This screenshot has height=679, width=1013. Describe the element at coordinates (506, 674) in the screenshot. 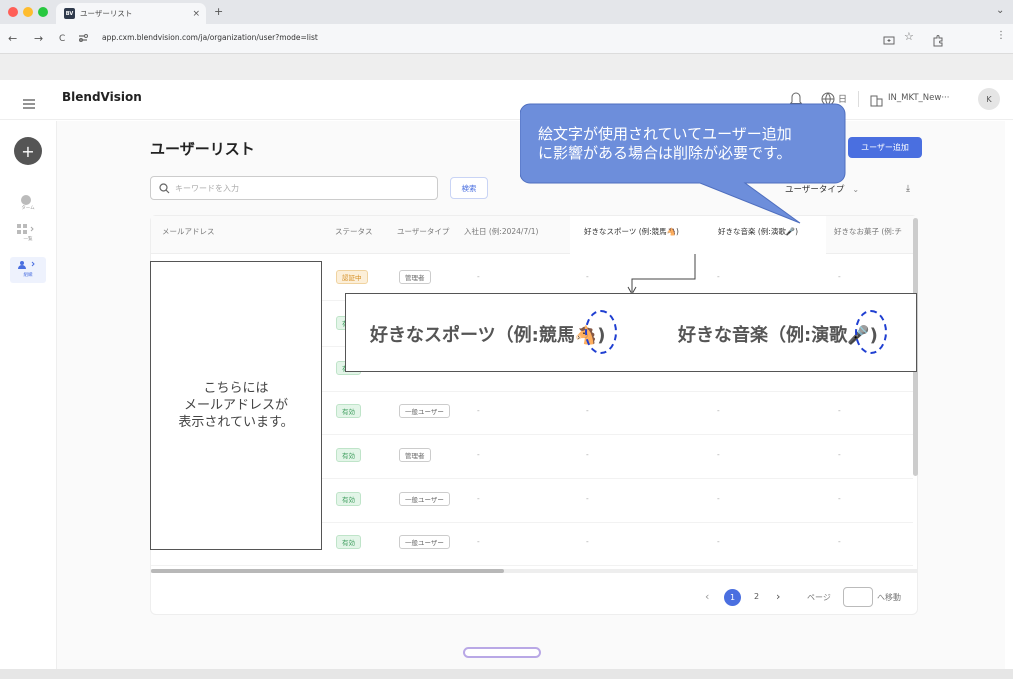

I see `window-bottom-edge` at that location.